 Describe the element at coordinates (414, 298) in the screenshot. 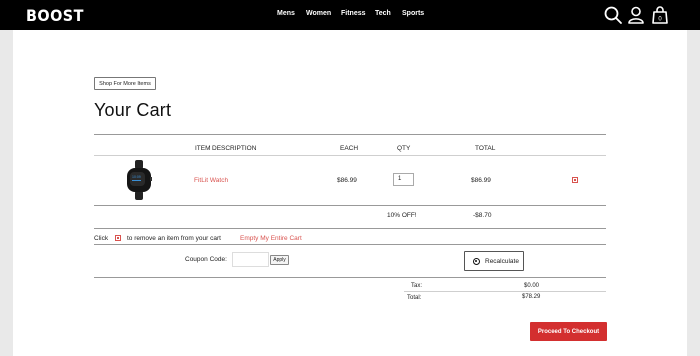

I see `total-label: Total:` at that location.